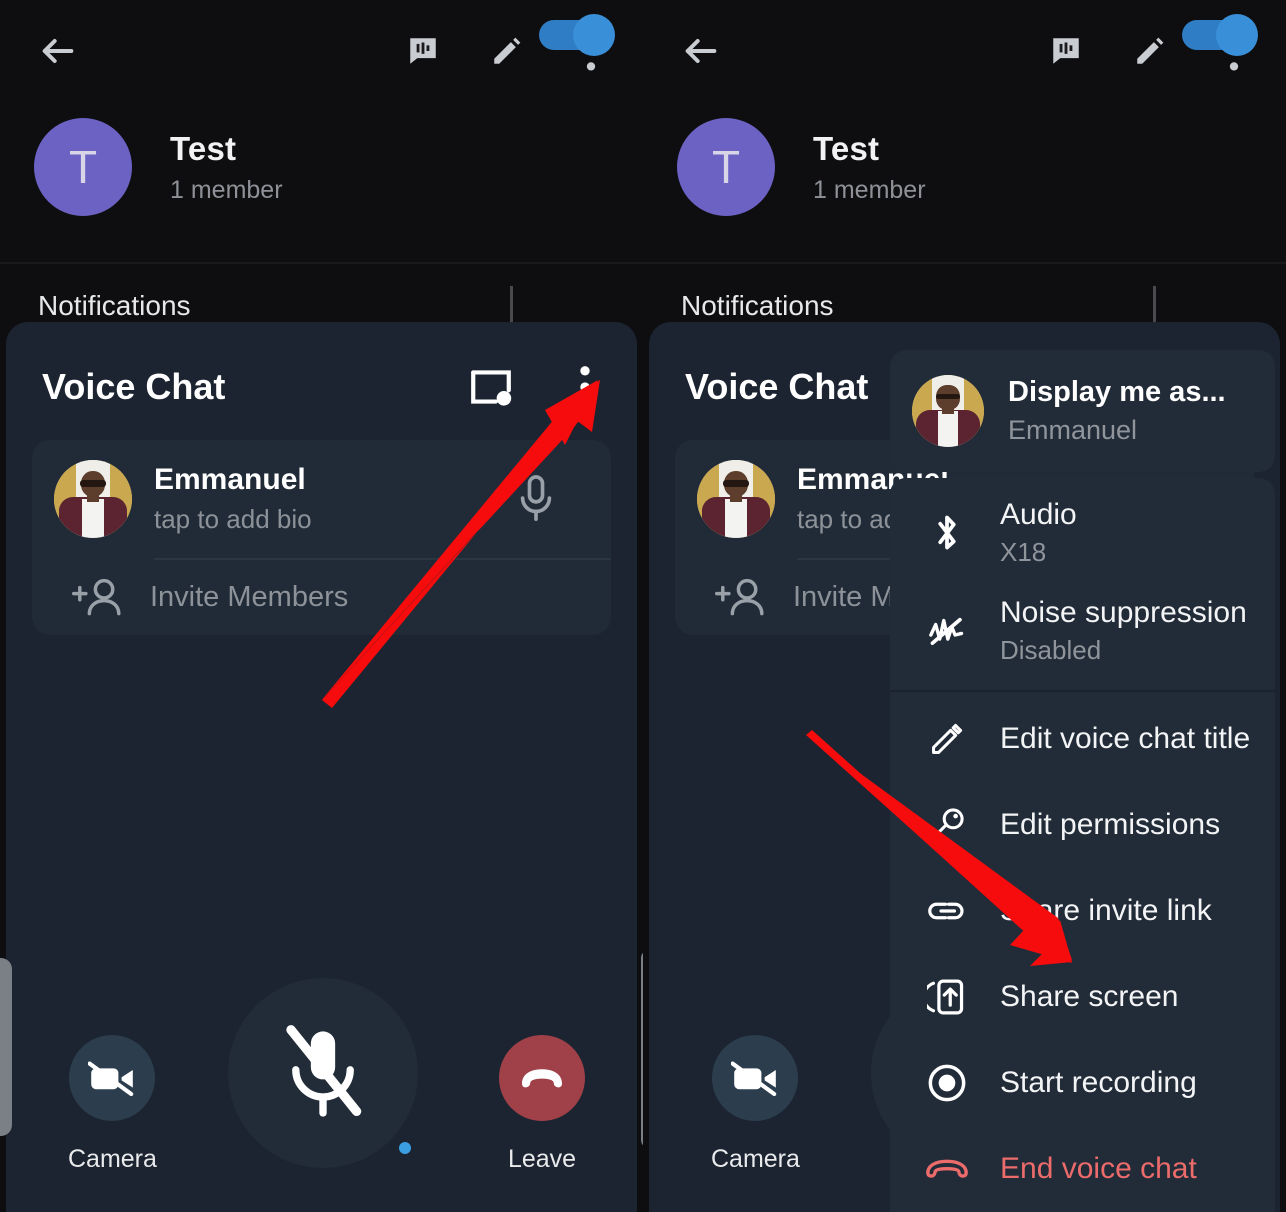  What do you see at coordinates (947, 825) in the screenshot?
I see `key-icon` at bounding box center [947, 825].